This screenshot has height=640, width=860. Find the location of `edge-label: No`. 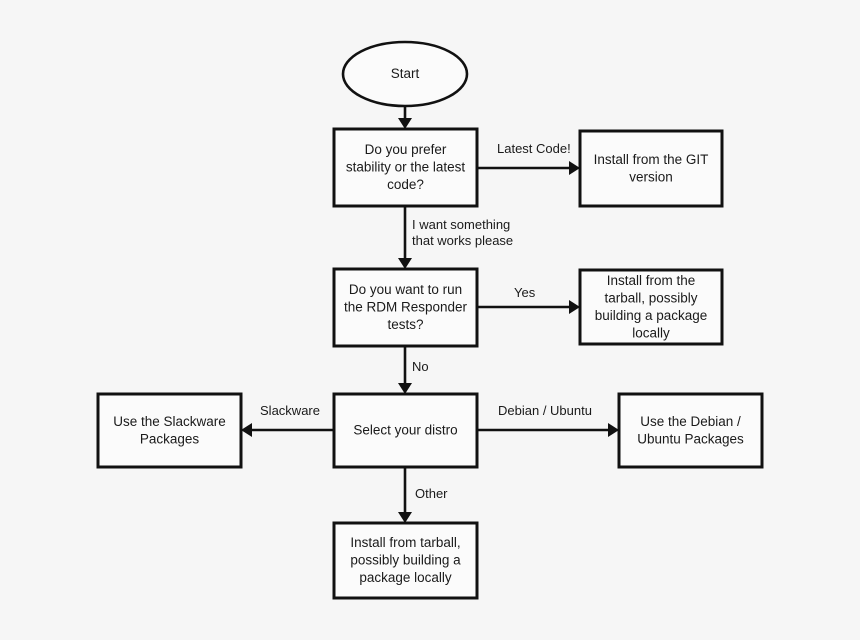

edge-label: No is located at coordinates (420, 366).